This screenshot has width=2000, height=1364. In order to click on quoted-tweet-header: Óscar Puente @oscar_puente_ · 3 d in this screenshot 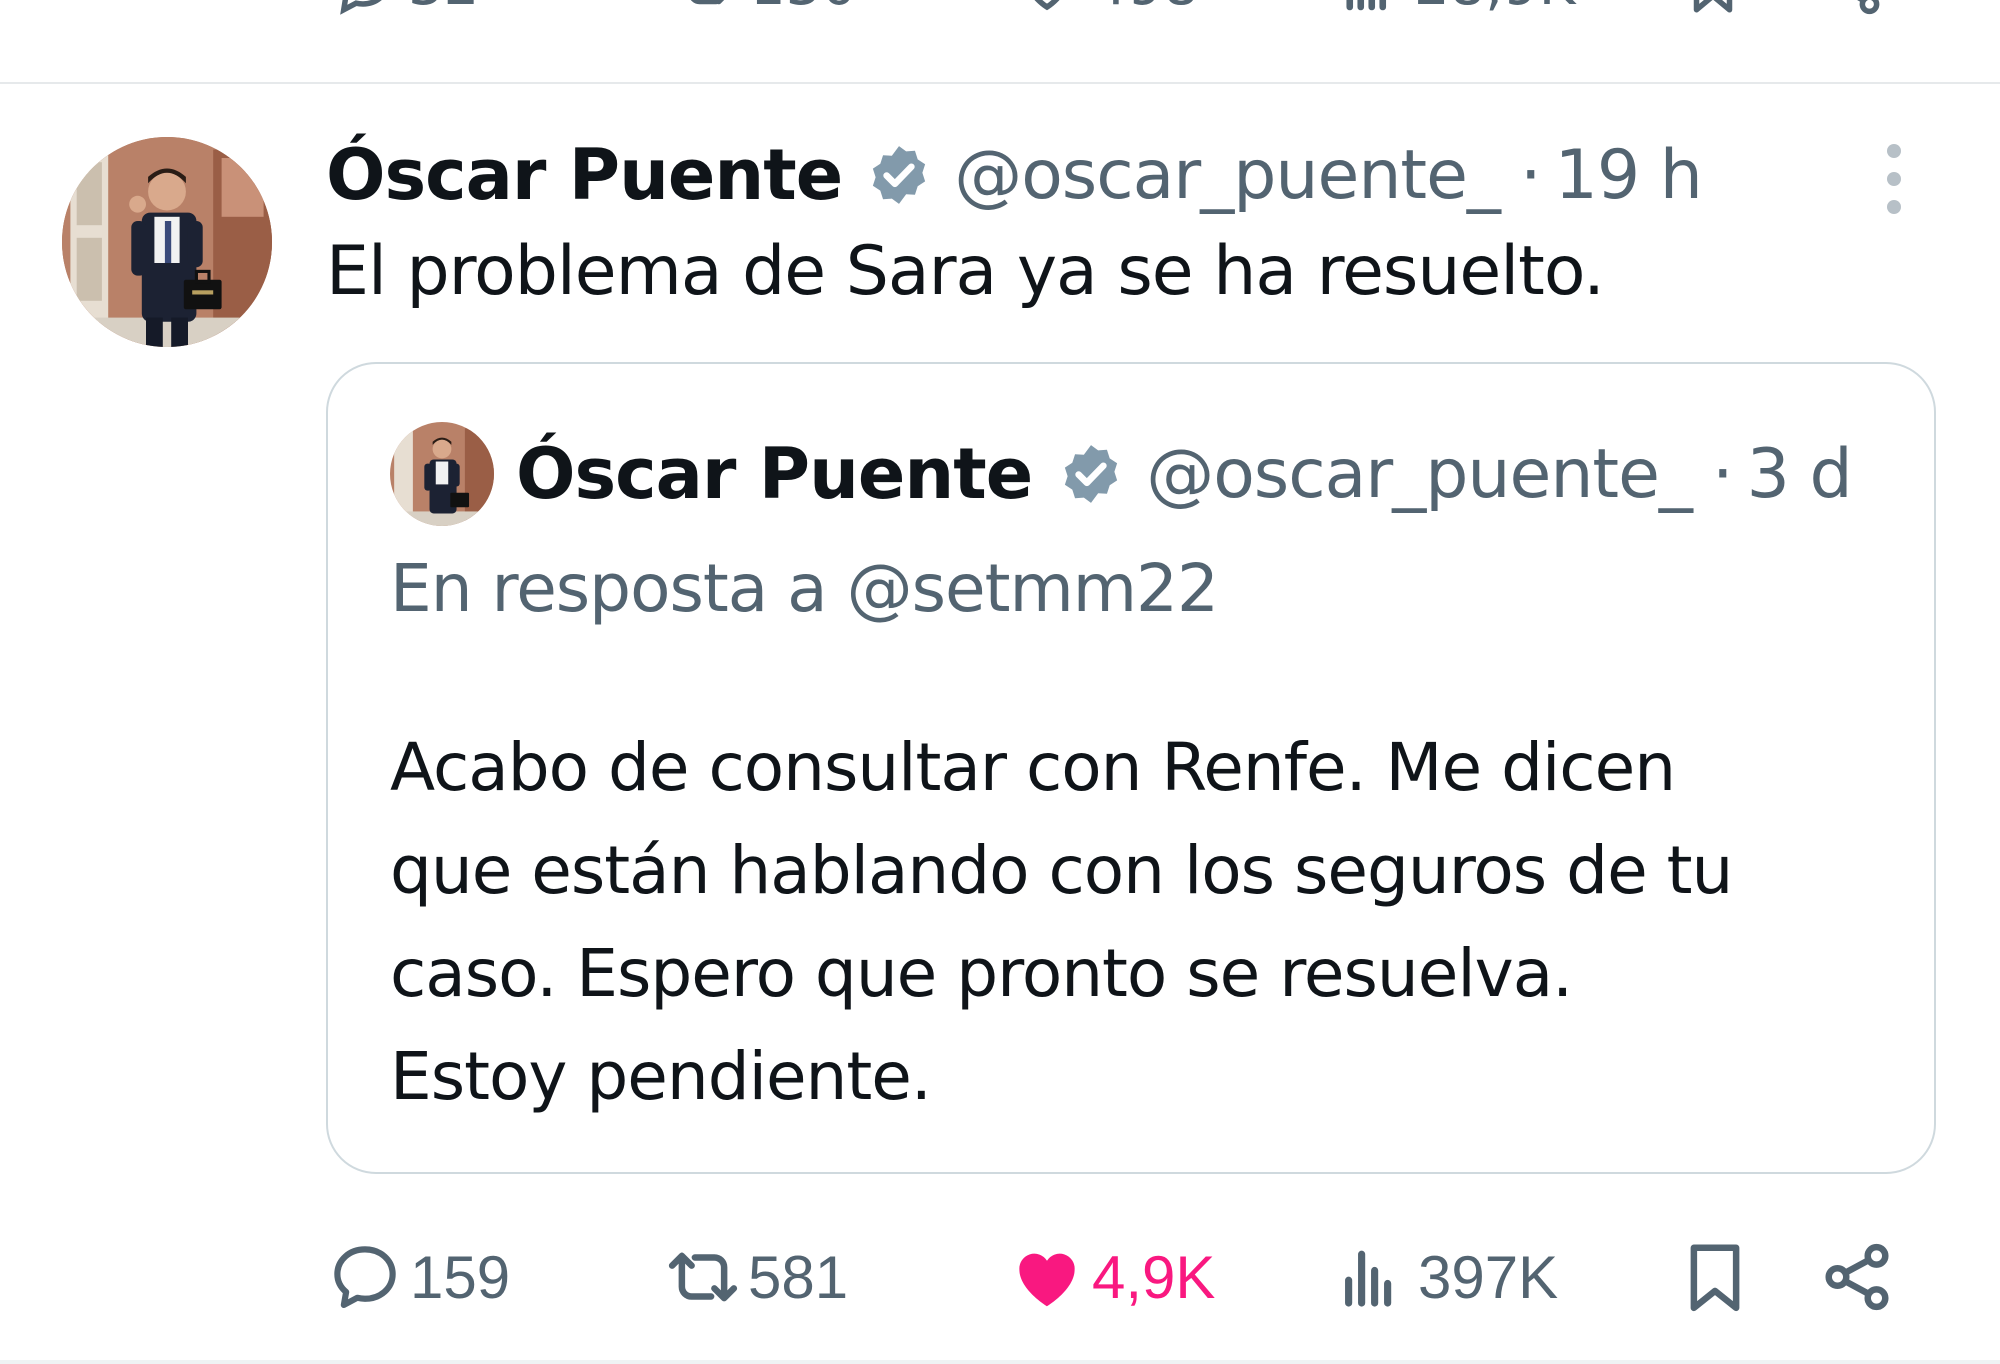, I will do `click(1184, 474)`.